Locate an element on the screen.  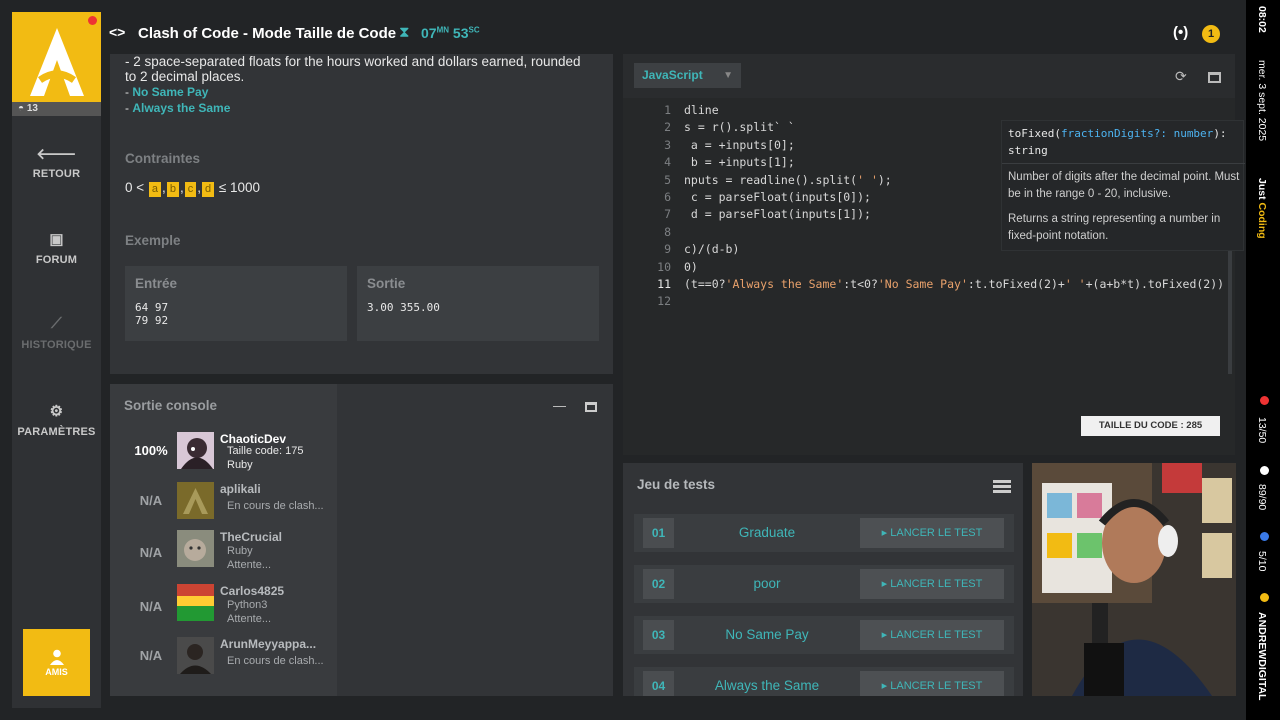
ticker-tag-b: Coding is located at coordinates (1262, 220).